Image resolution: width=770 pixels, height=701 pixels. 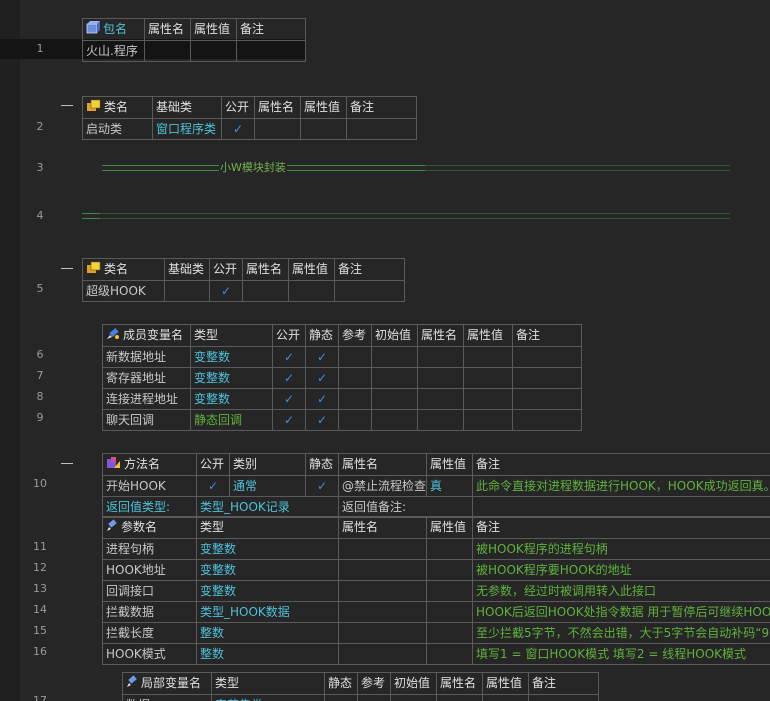 What do you see at coordinates (149, 632) in the screenshot?
I see `param-name-cell: 拦截长度` at bounding box center [149, 632].